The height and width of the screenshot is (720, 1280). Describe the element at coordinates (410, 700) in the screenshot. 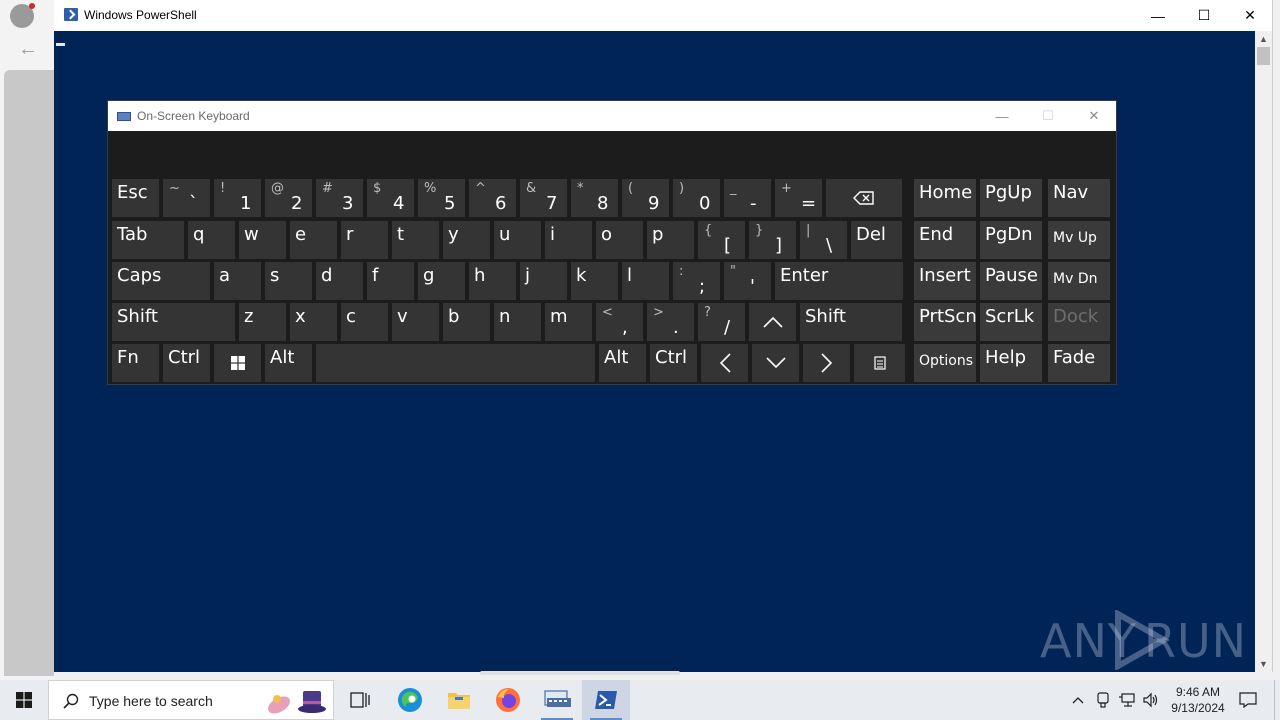

I see `edge-taskbar-button` at that location.